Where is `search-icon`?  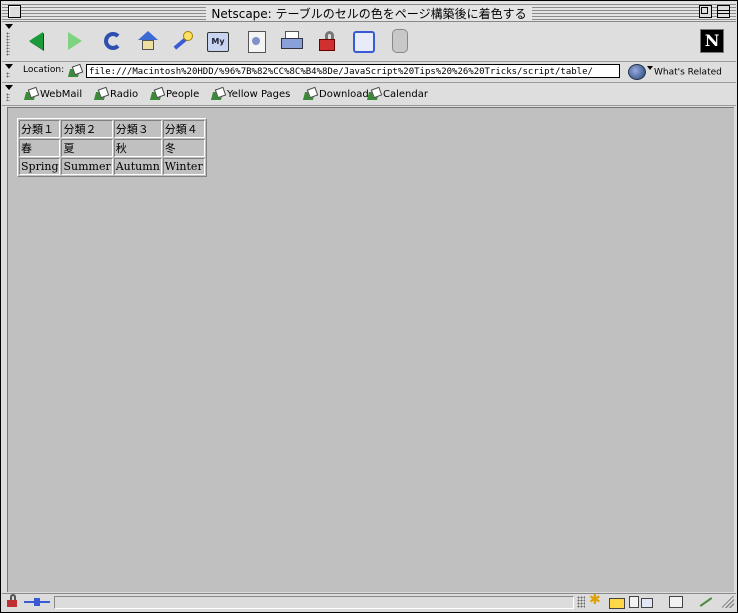
search-icon is located at coordinates (182, 40).